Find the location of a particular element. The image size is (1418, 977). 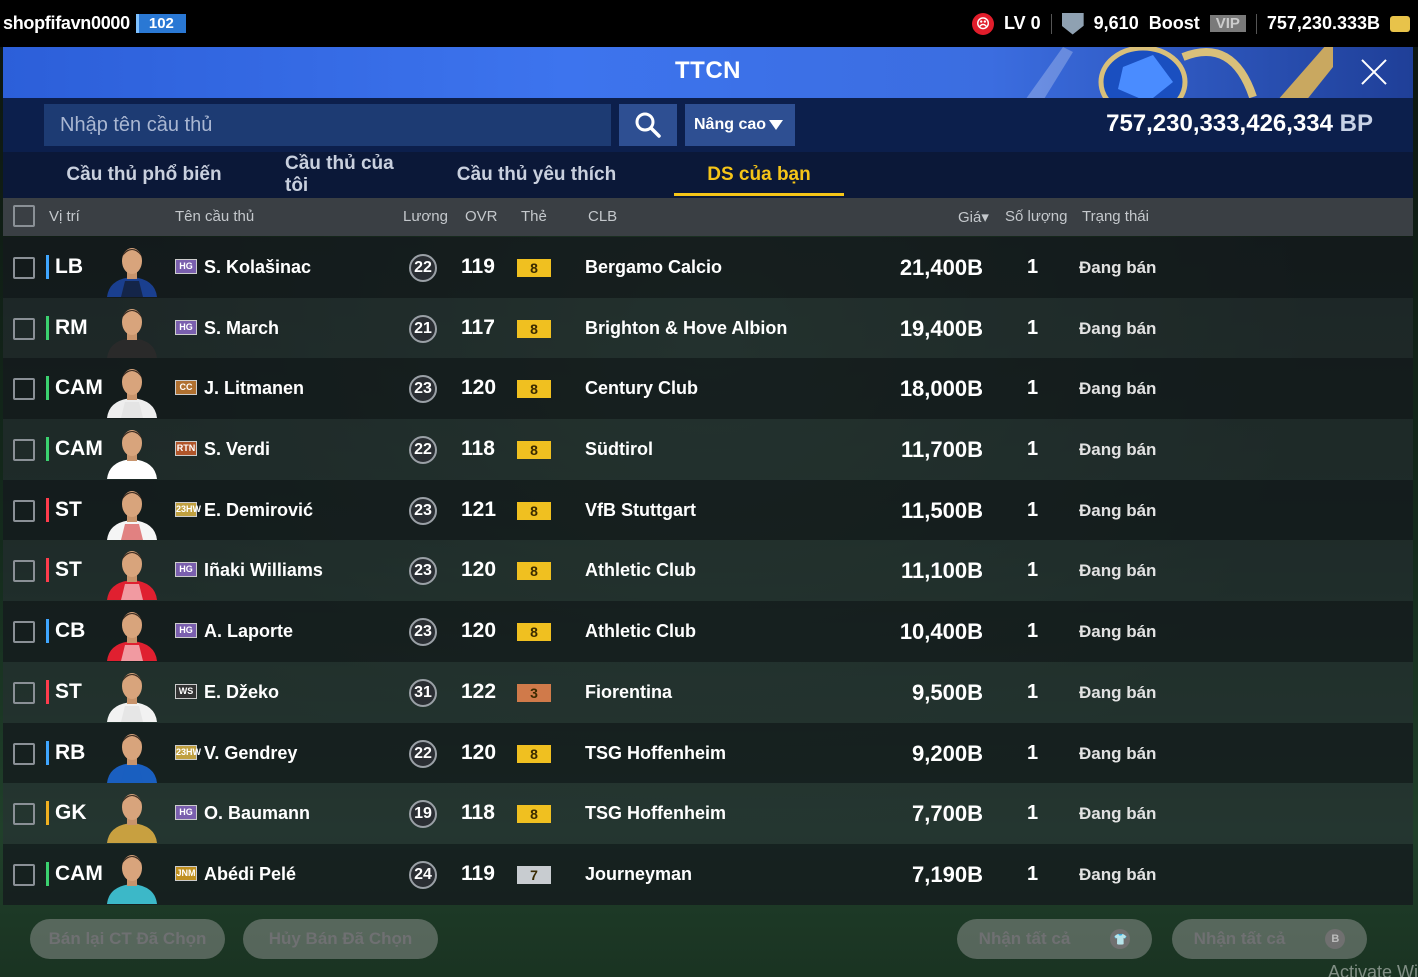

resell-selected-button: Bán lại CT Đã Chọn is located at coordinates (127, 939).